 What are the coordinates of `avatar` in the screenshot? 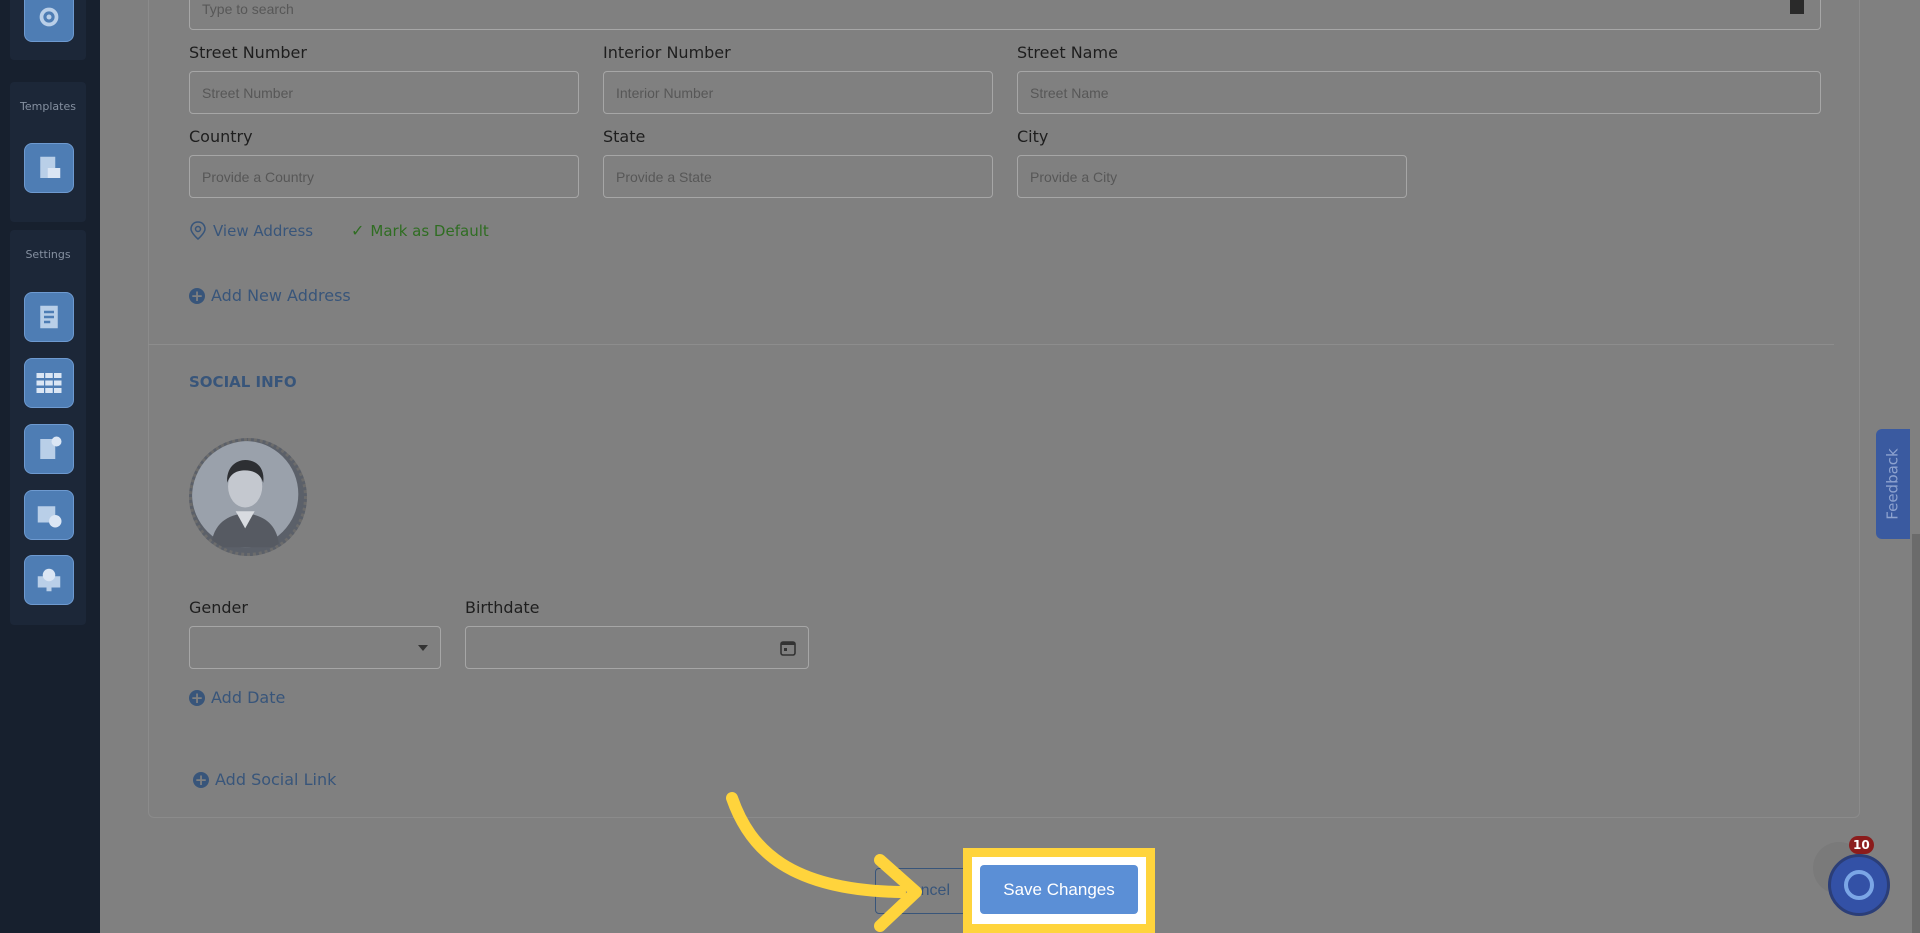 It's located at (248, 497).